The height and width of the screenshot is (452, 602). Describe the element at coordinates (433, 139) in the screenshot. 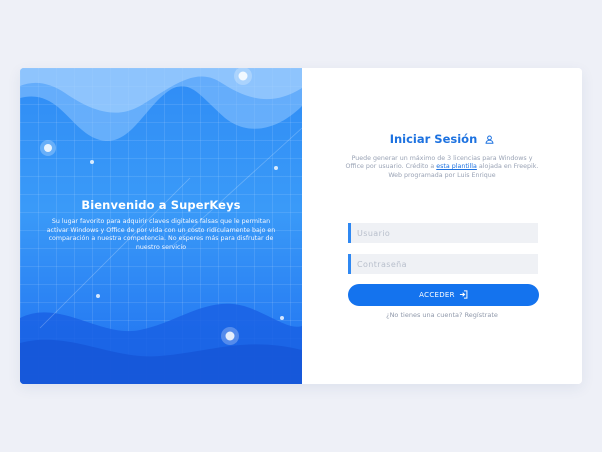

I see `login-title-text: Iniciar Sesión` at that location.